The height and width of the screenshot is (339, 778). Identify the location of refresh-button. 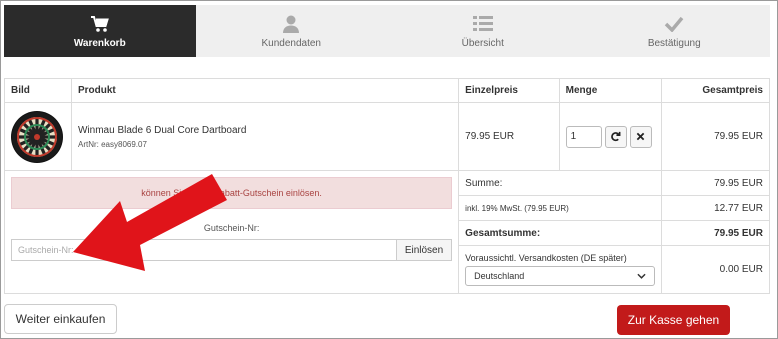
(615, 136).